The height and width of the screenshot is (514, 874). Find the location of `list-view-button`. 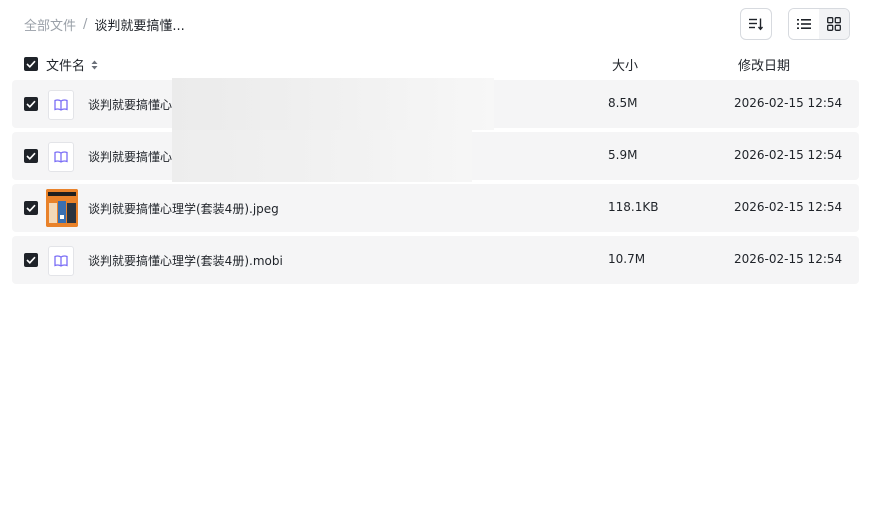

list-view-button is located at coordinates (804, 24).